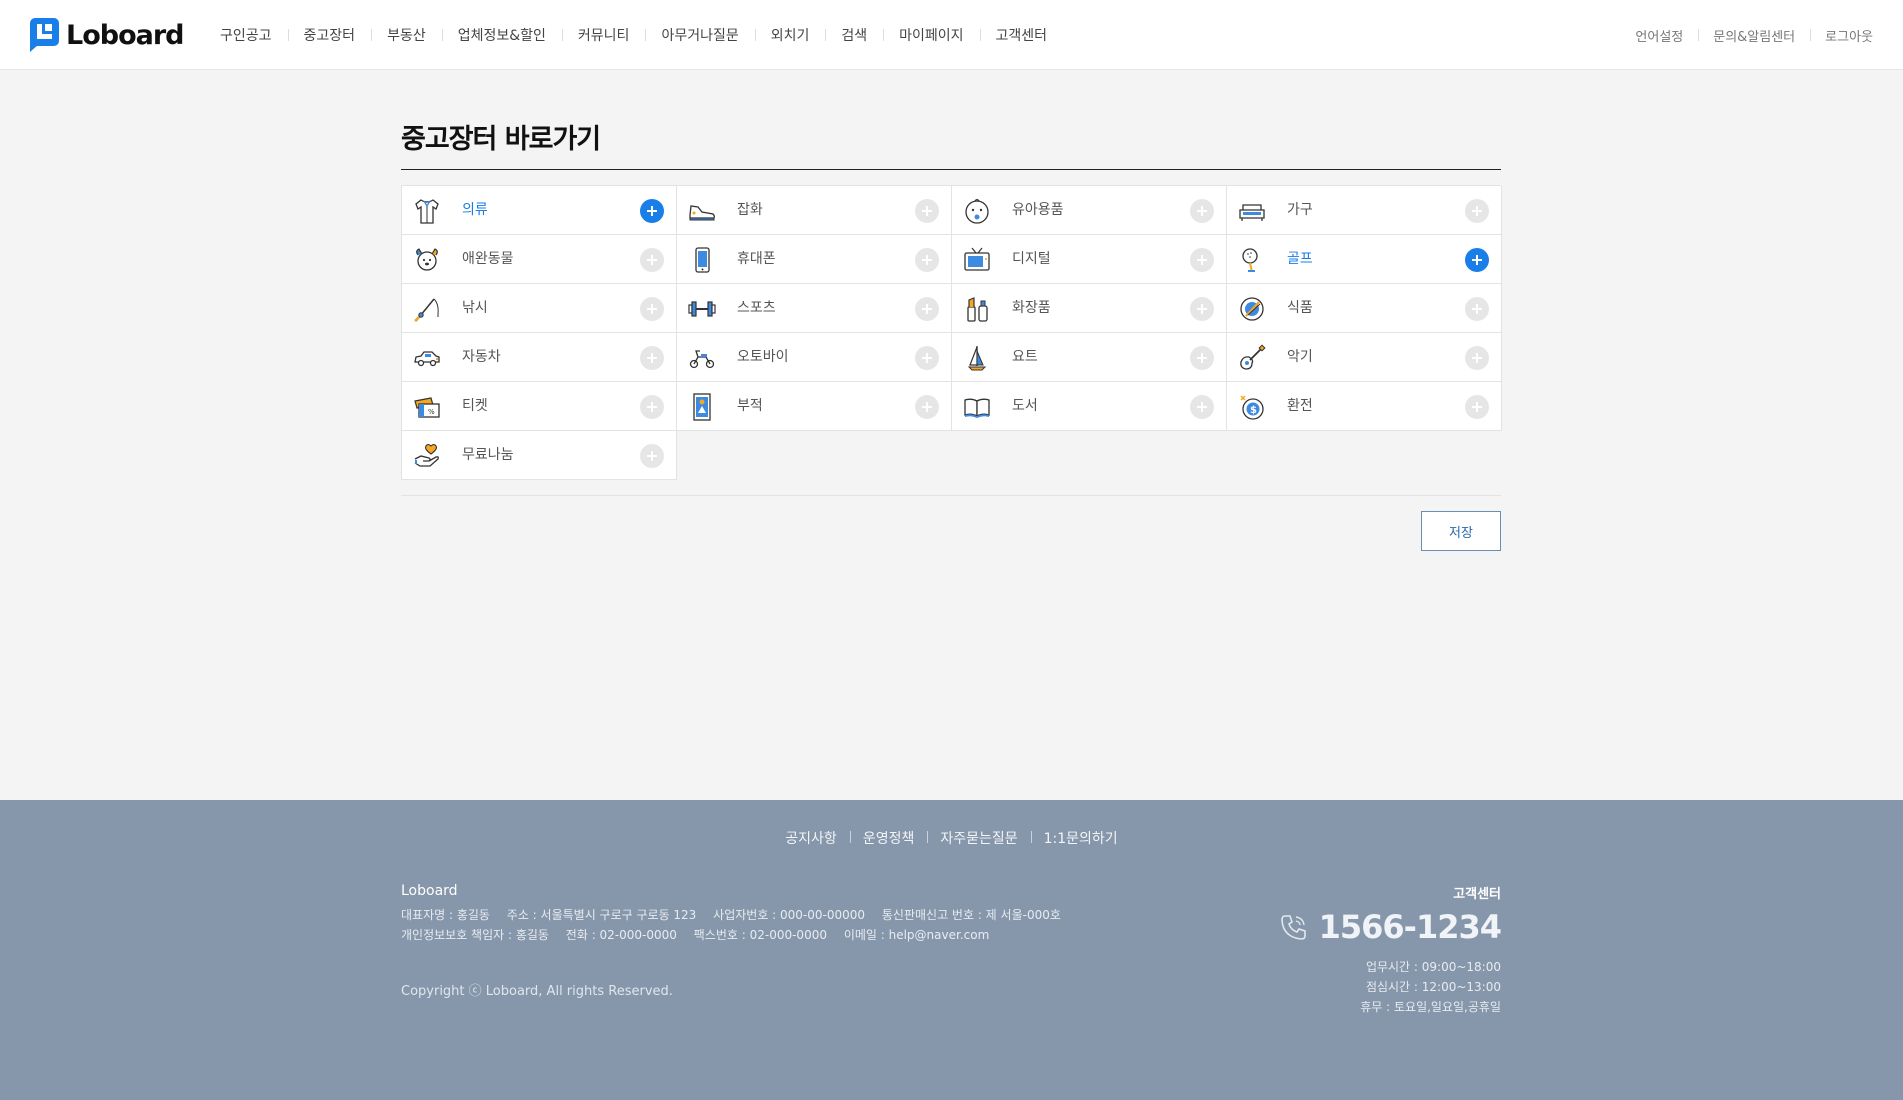 This screenshot has width=1903, height=1100. Describe the element at coordinates (429, 891) in the screenshot. I see `company-name: Loboard` at that location.